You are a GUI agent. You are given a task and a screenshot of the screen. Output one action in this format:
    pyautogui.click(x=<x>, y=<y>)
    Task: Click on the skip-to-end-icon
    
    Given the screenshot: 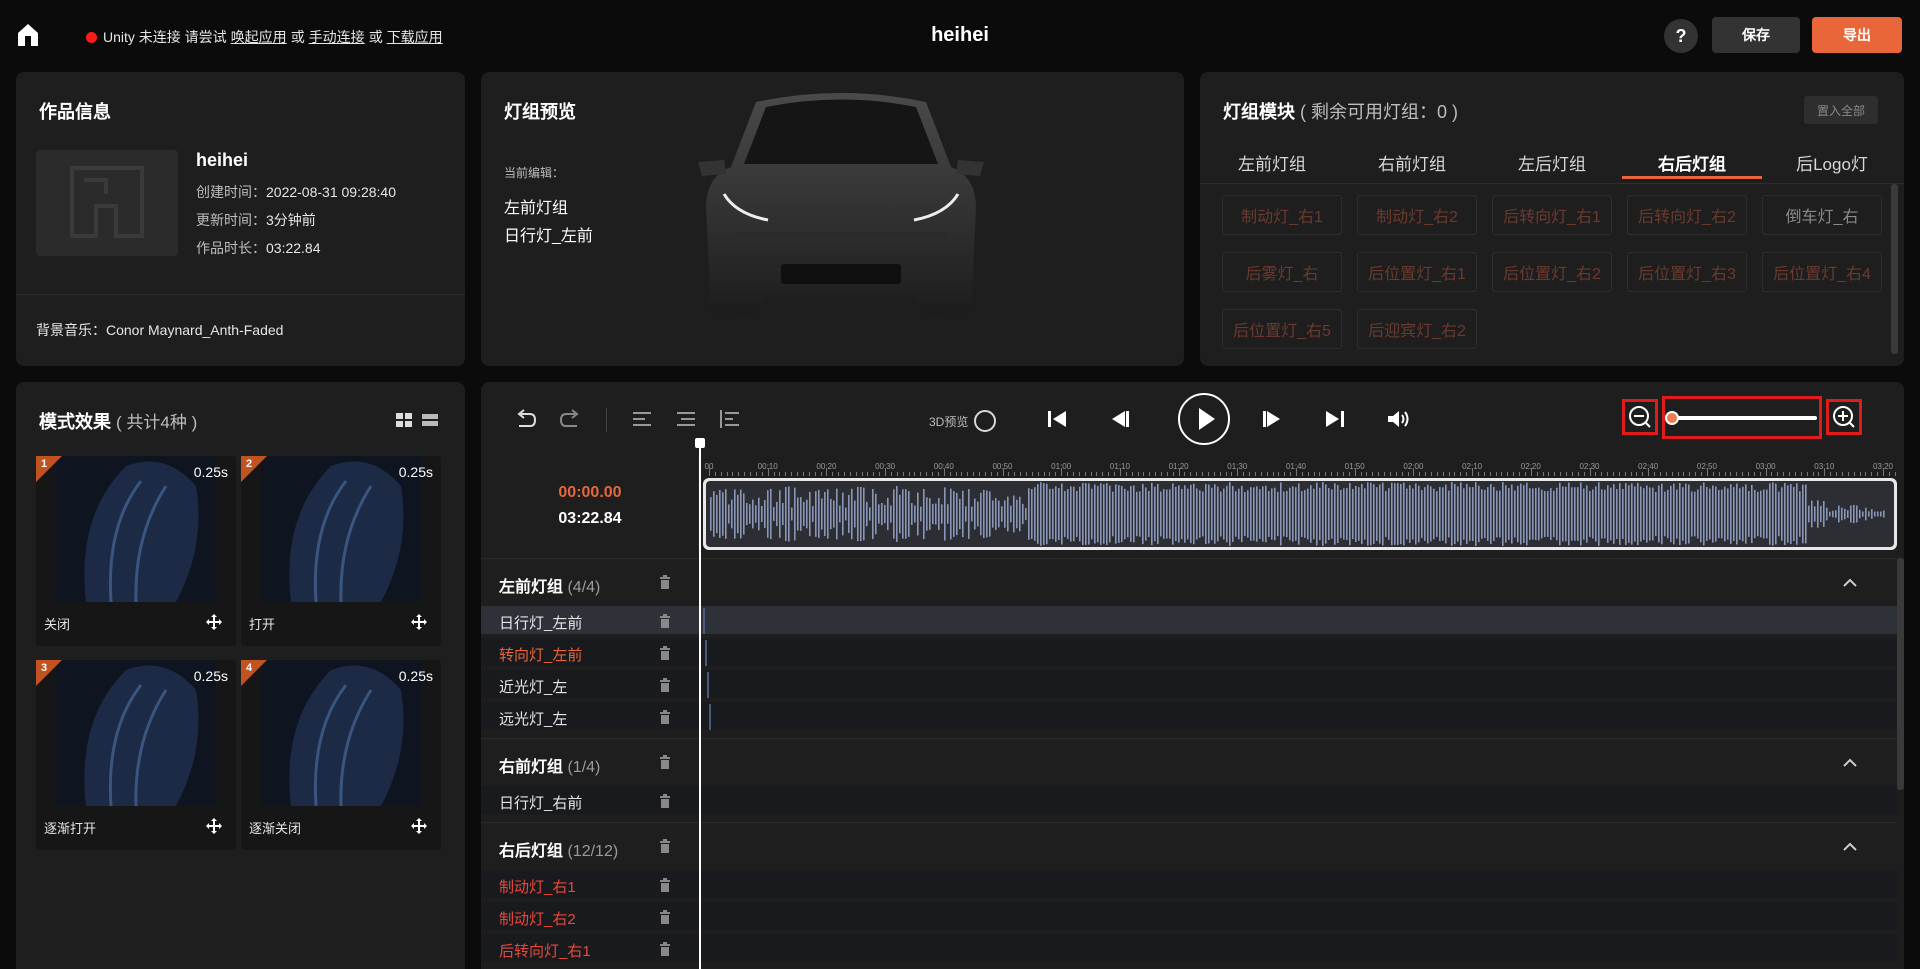 What is the action you would take?
    pyautogui.click(x=1335, y=419)
    